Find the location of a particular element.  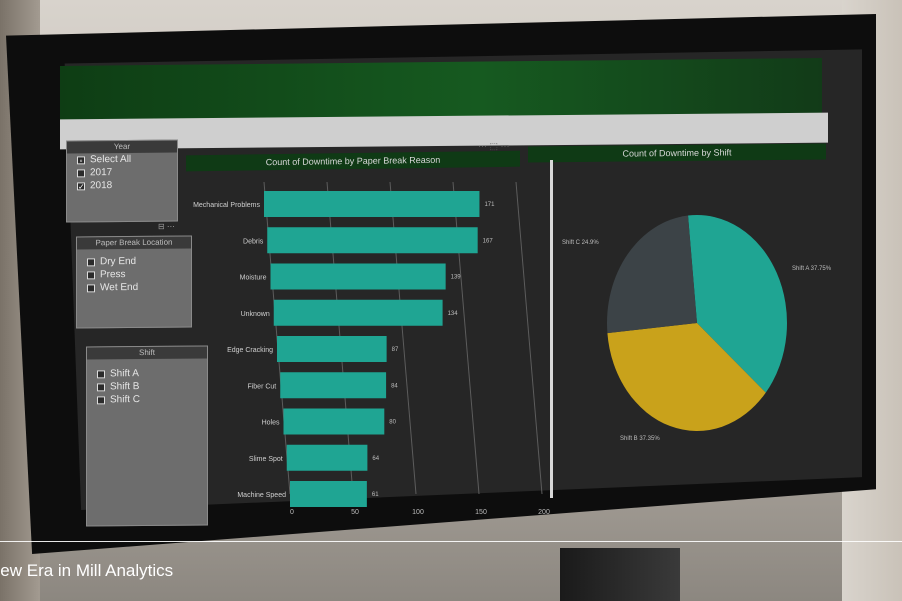

x-tick-label: 150 is located at coordinates (481, 512).